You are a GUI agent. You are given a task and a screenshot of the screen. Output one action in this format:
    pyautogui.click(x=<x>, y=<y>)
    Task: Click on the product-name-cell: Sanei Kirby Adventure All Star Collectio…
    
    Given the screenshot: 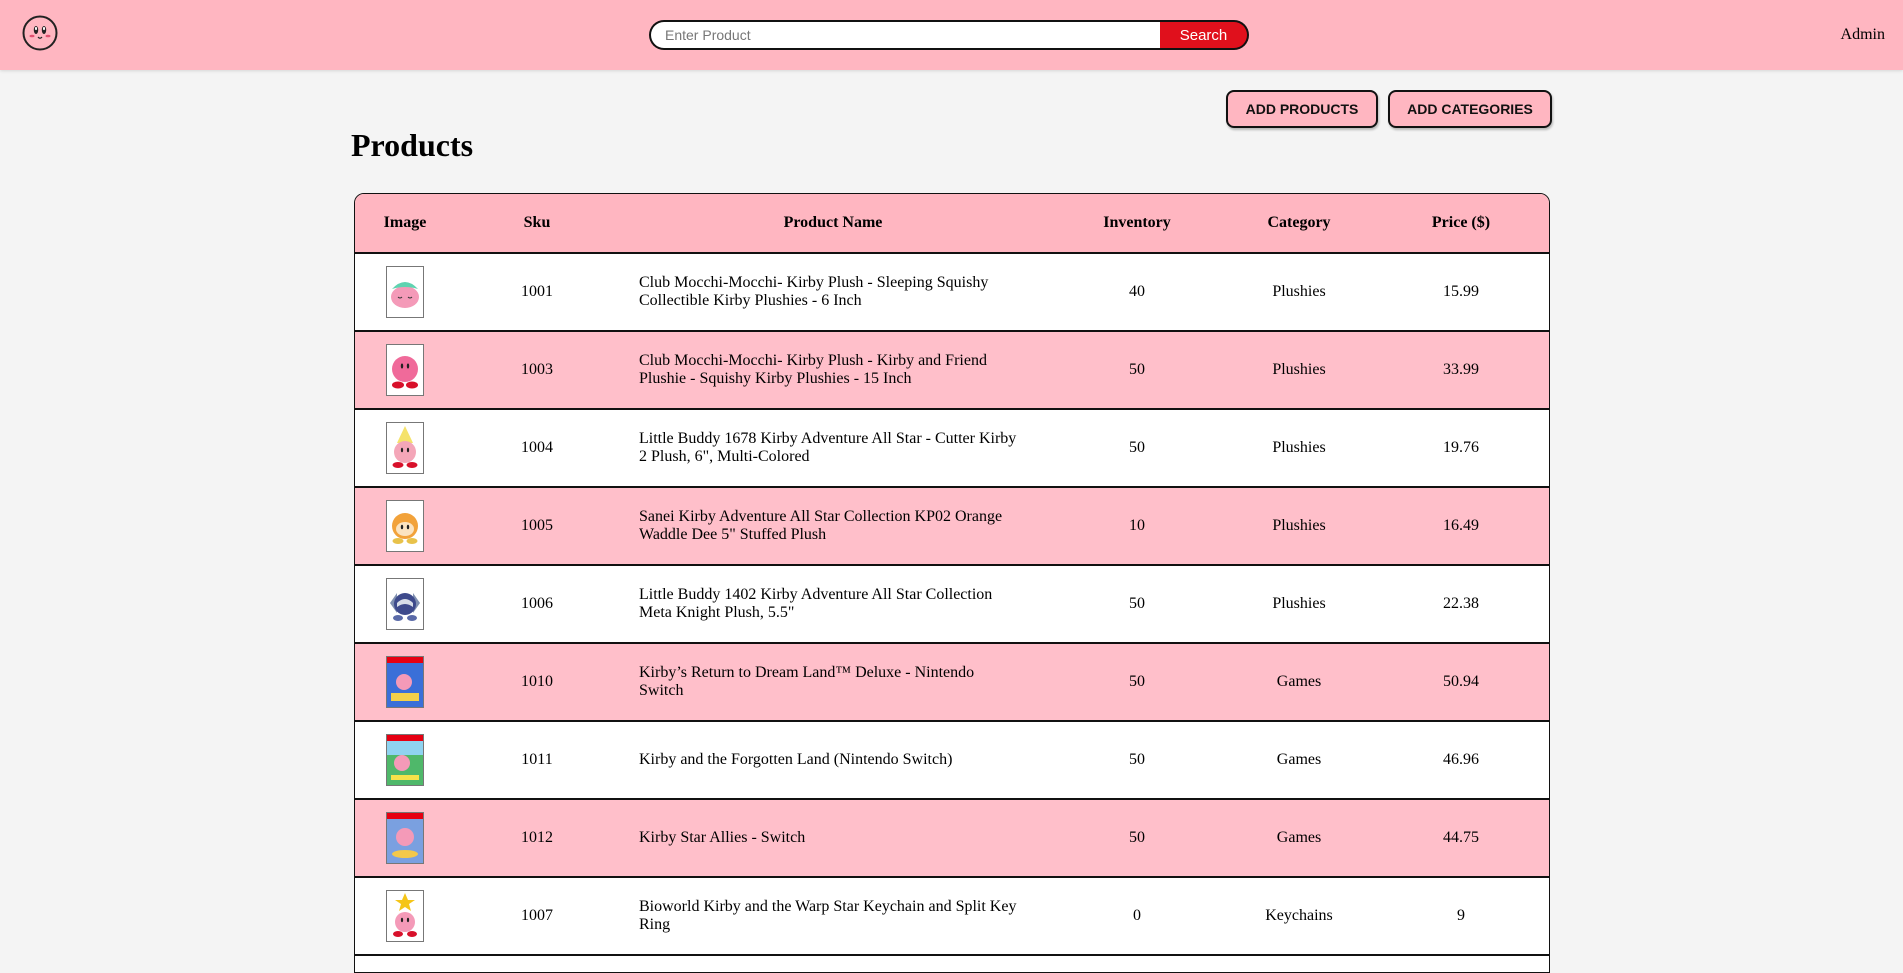 What is the action you would take?
    pyautogui.click(x=833, y=526)
    